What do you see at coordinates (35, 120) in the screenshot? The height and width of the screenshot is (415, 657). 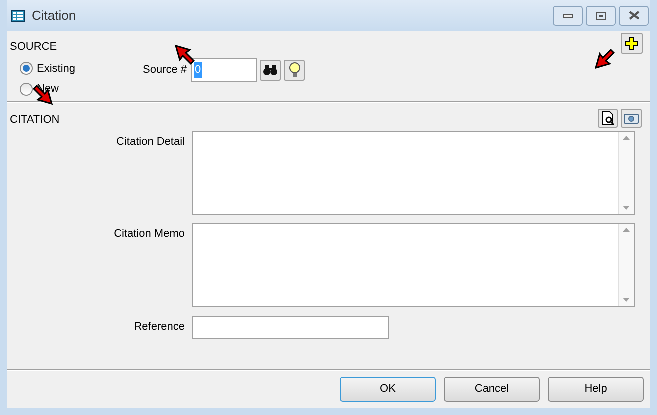 I see `section-heading: CITATION` at bounding box center [35, 120].